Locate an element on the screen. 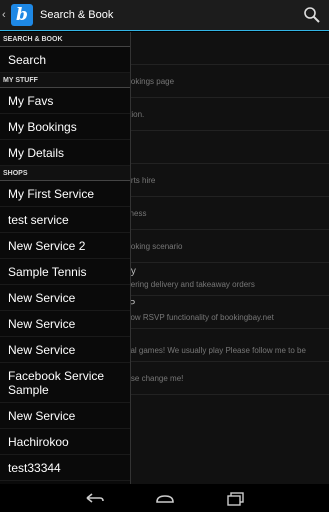 The image size is (329, 512). drawer-item: test33344 is located at coordinates (65, 468).